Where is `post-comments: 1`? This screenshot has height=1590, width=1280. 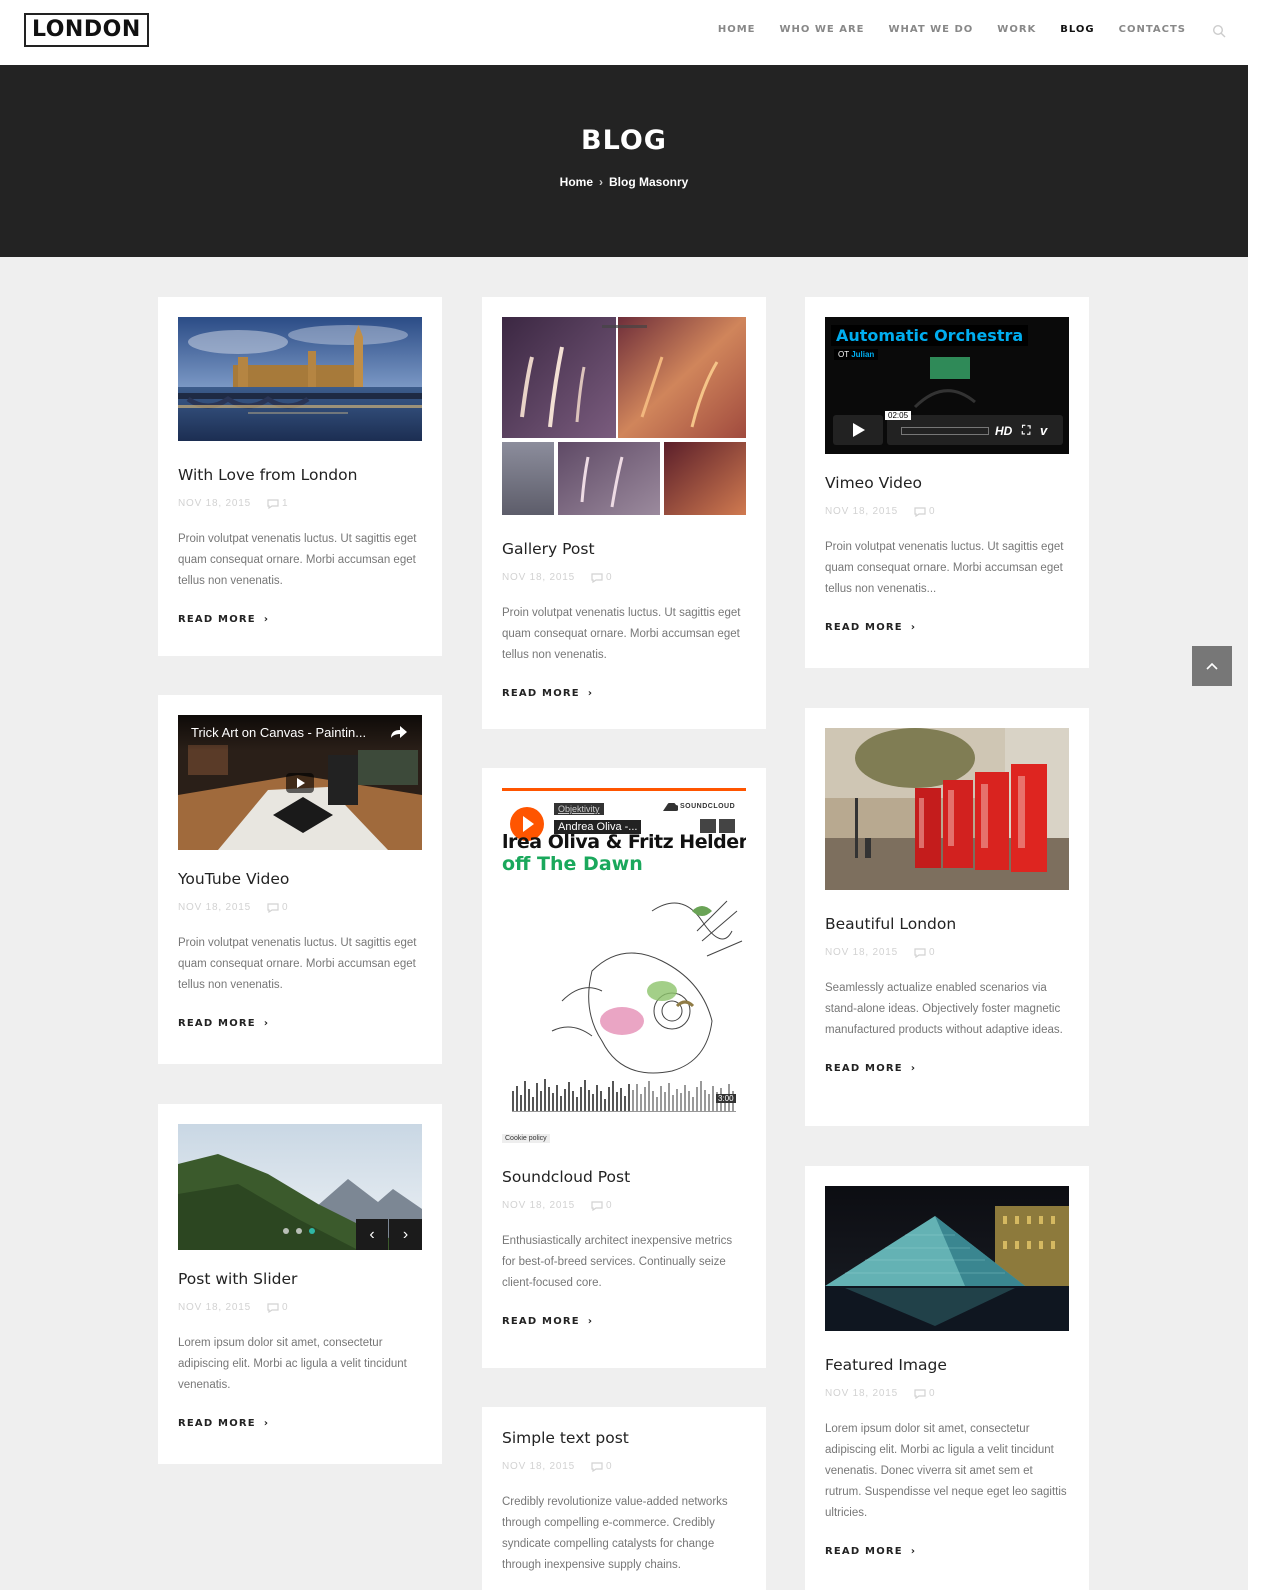 post-comments: 1 is located at coordinates (277, 503).